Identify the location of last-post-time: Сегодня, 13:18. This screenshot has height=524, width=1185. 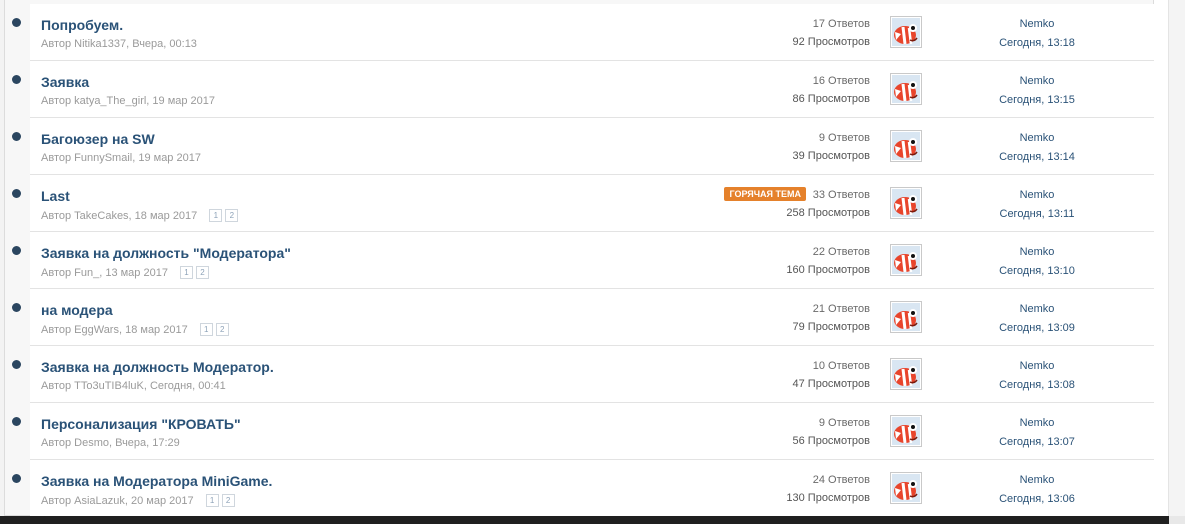
(1037, 43).